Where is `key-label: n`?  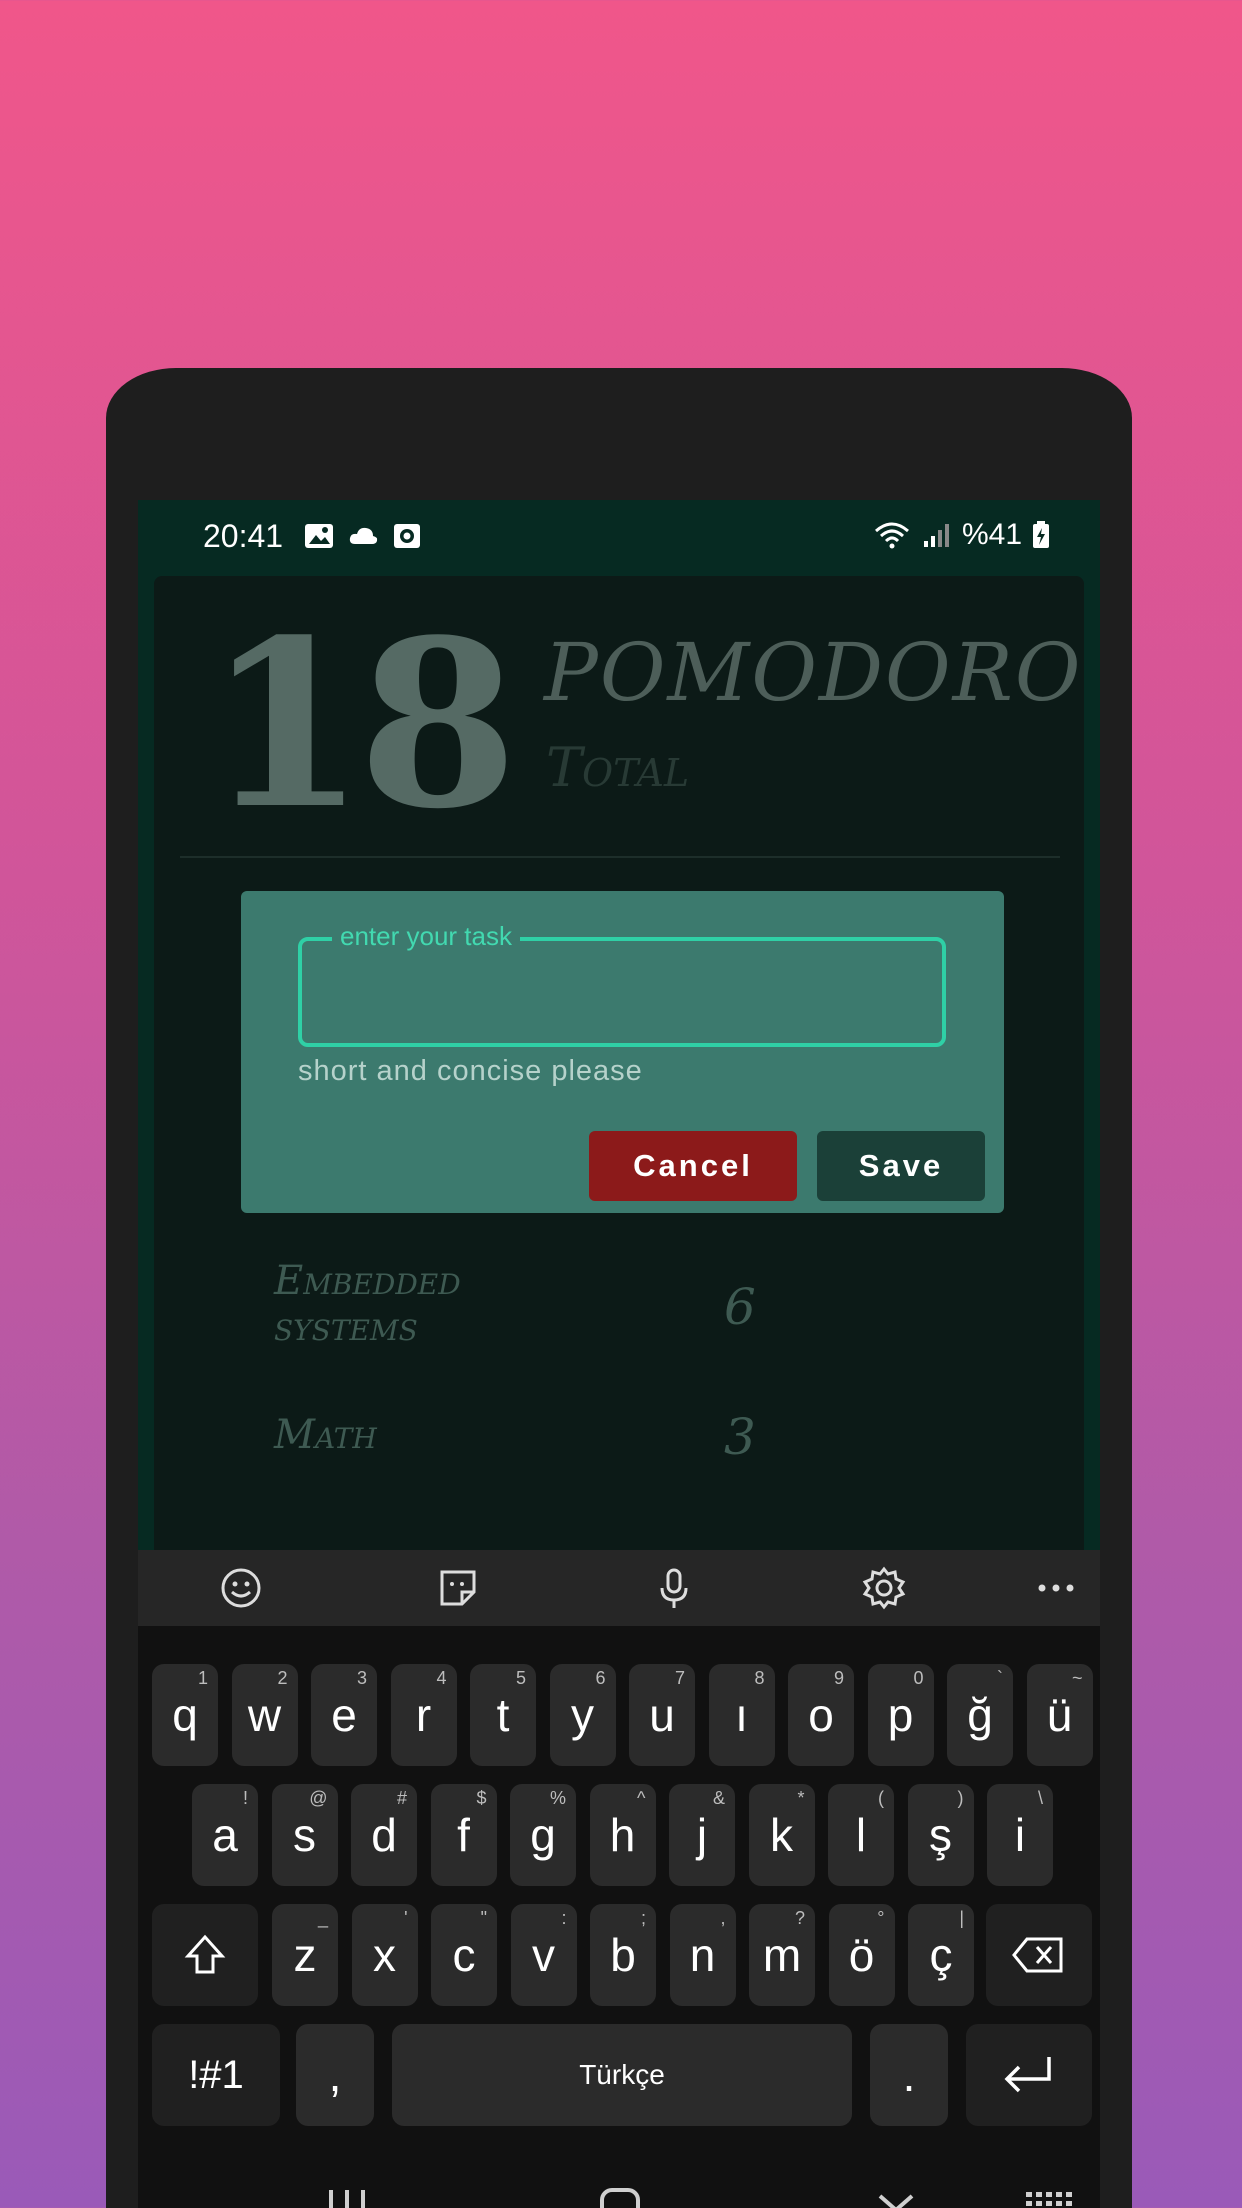 key-label: n is located at coordinates (702, 1955).